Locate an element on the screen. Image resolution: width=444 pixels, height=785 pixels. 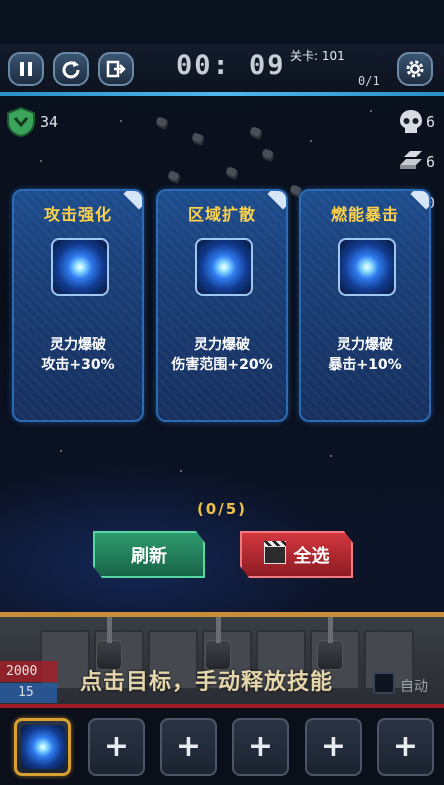
top-hud-divider is located at coordinates (222, 94).